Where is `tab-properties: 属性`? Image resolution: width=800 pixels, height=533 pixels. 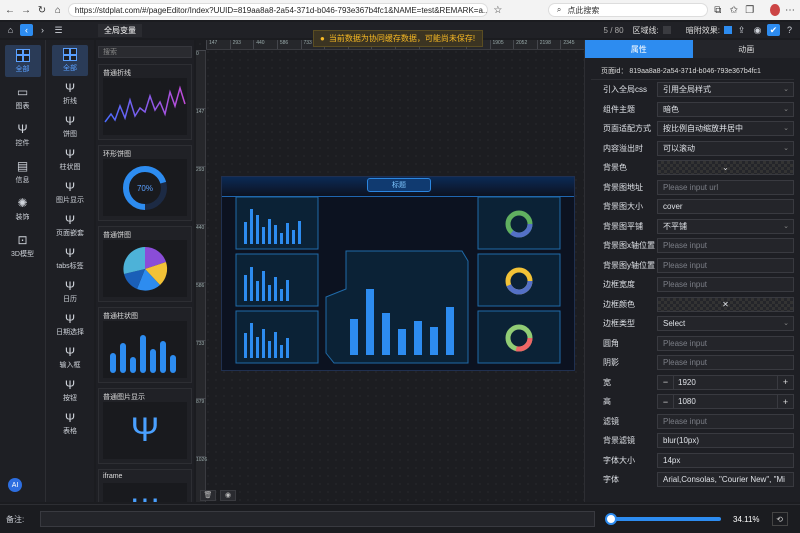 tab-properties: 属性 is located at coordinates (639, 49).